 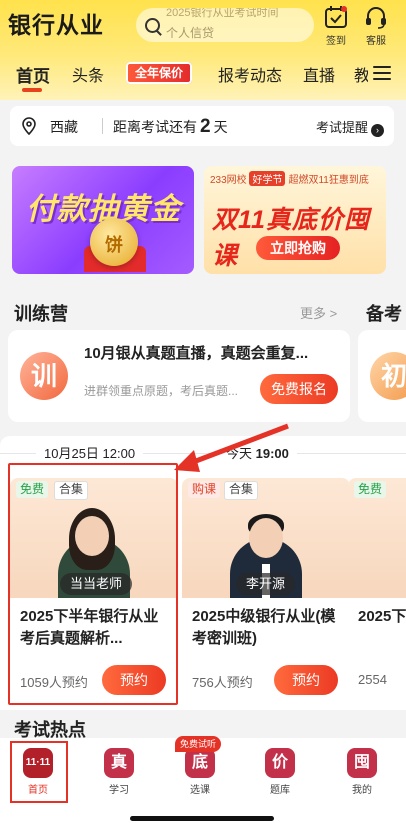 I want to click on home-indicator, so click(x=202, y=818).